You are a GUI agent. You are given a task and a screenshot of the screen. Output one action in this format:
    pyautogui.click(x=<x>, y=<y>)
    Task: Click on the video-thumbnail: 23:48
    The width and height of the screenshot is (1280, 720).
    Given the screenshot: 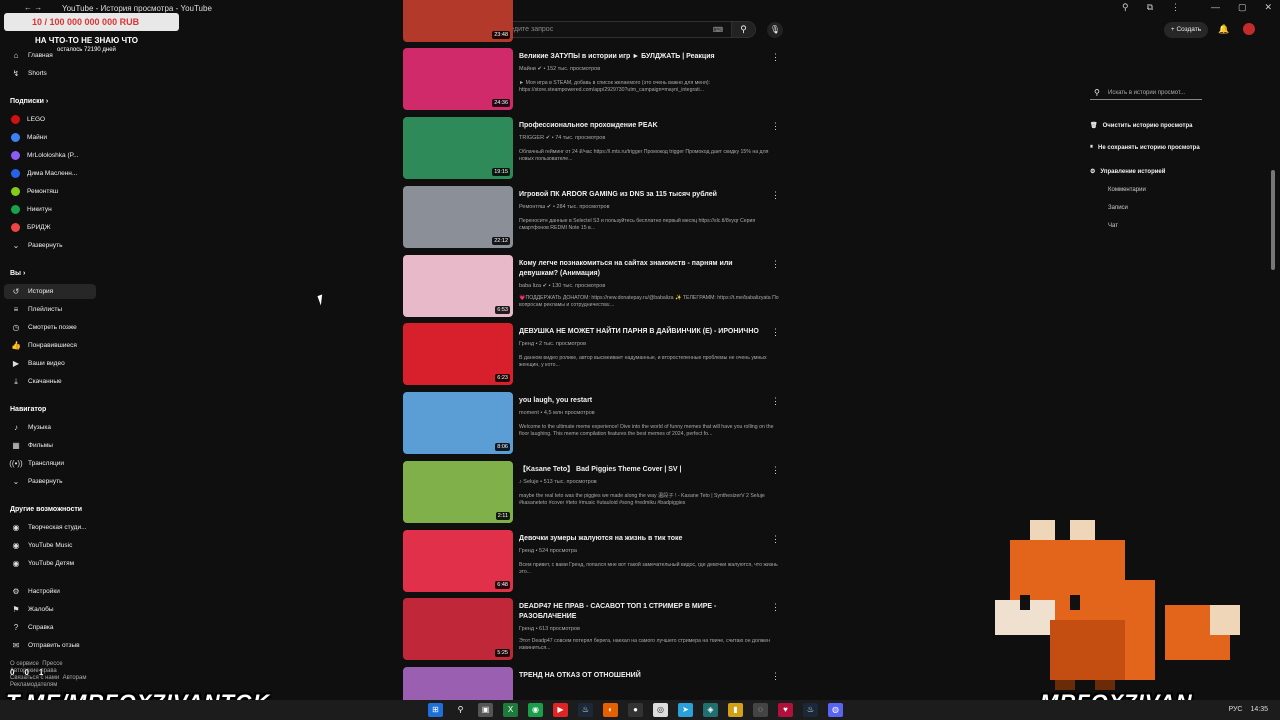 What is the action you would take?
    pyautogui.click(x=458, y=21)
    